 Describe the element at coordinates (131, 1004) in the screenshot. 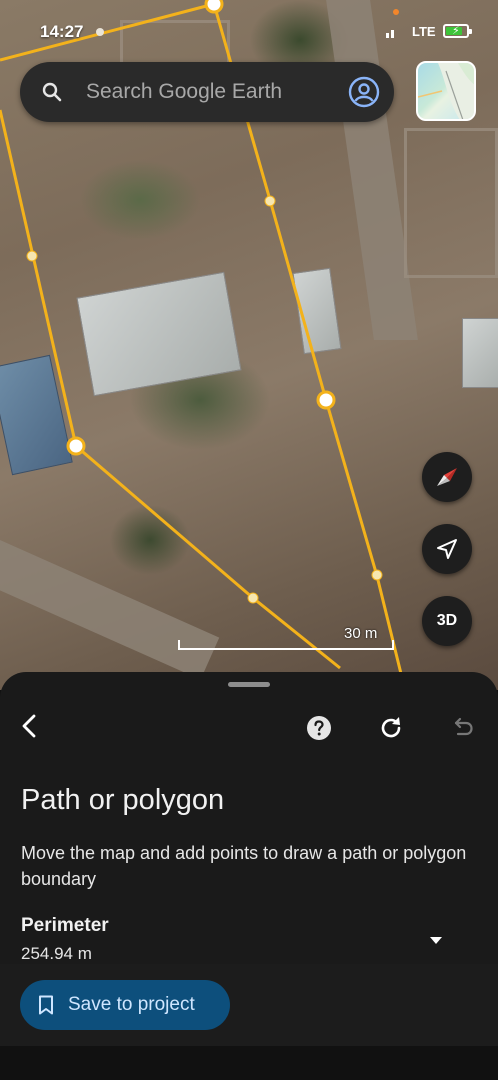

I see `save-to-project-label: Save to project` at that location.